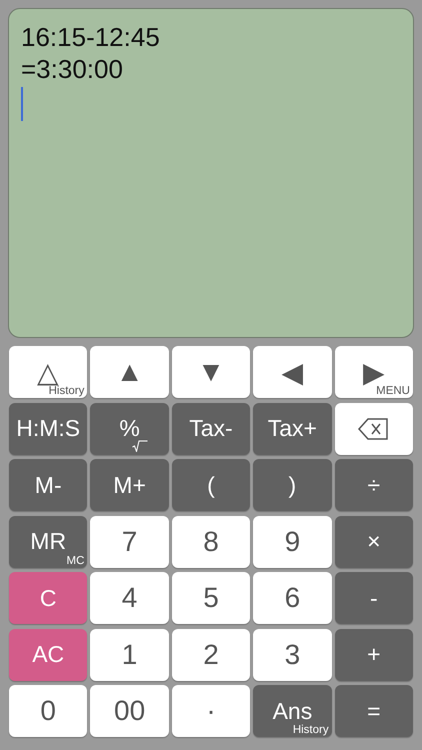  I want to click on calculator-key: Ans History, so click(292, 711).